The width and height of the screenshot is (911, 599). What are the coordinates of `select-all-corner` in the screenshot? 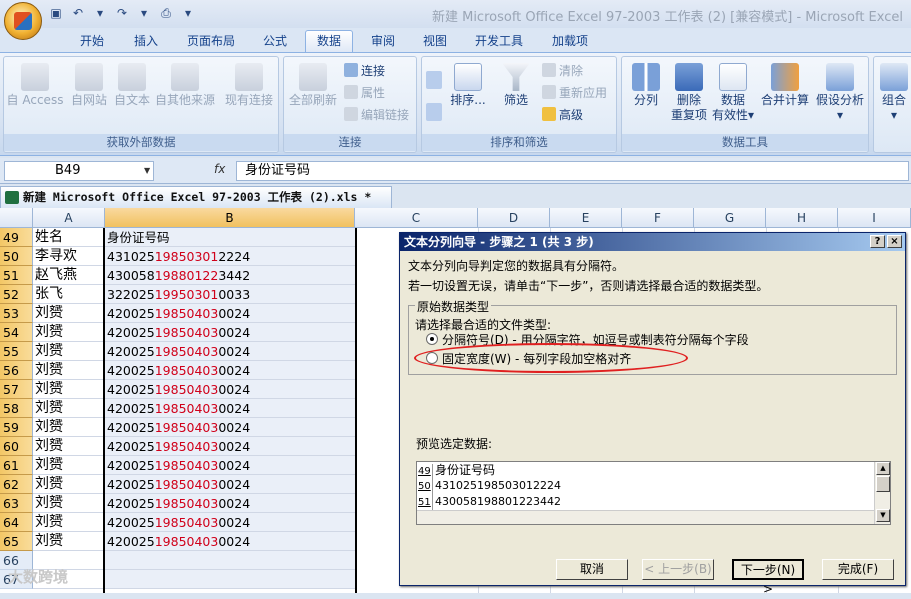 It's located at (16, 218).